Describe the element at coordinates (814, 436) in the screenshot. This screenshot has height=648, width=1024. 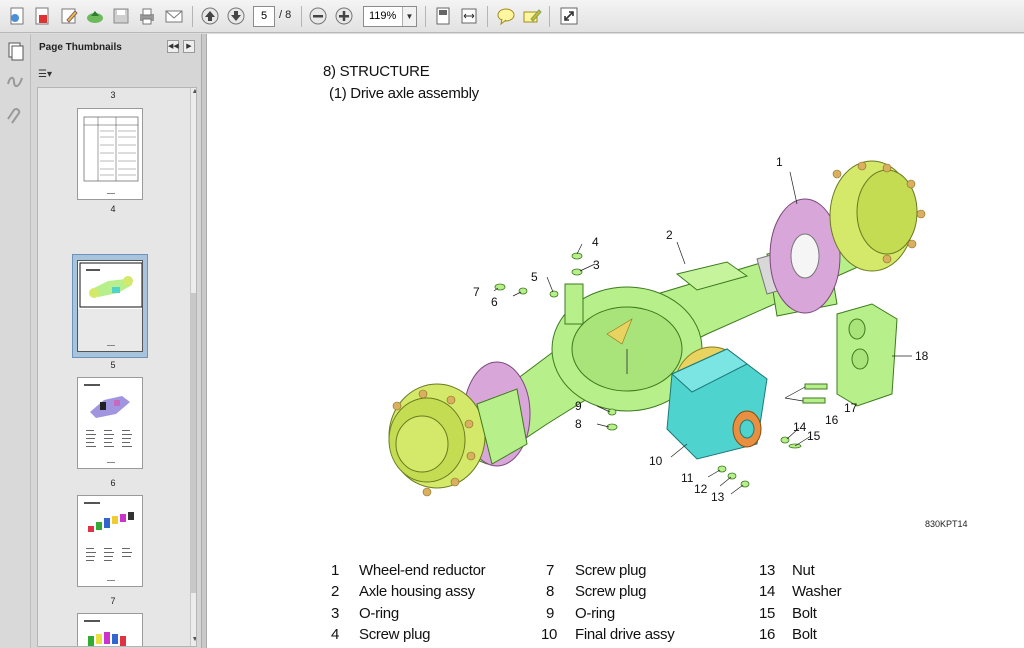
I see `callout-15: 15` at that location.